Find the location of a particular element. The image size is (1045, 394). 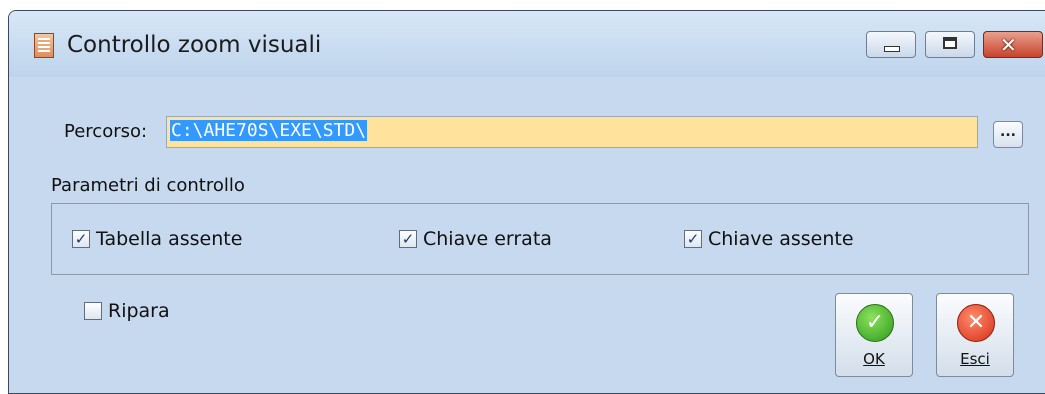

window-title: Controllo zoom visuali is located at coordinates (194, 45).